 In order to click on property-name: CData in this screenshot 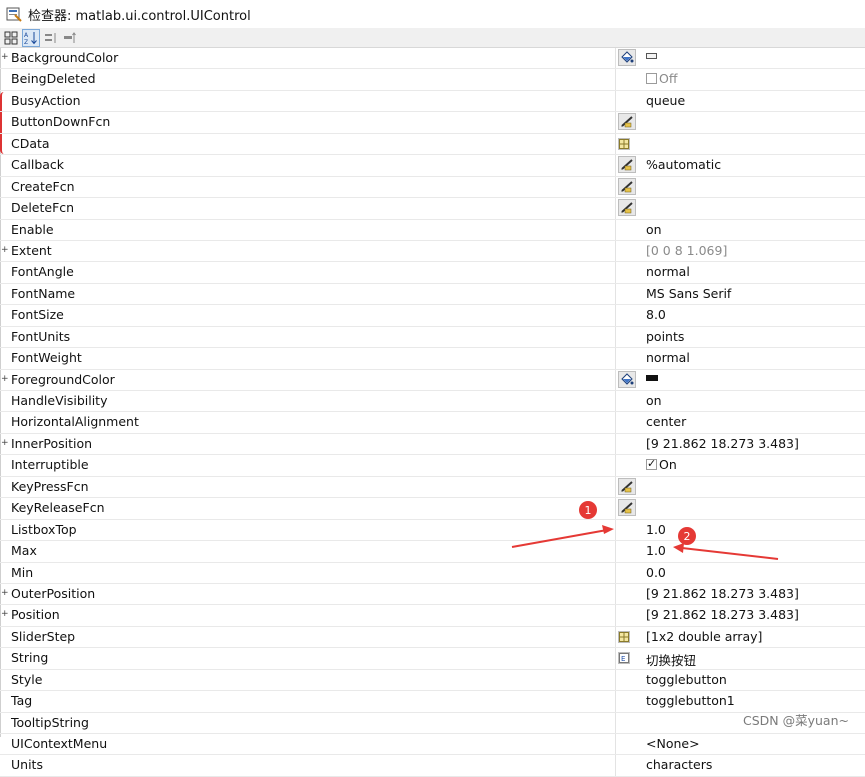, I will do `click(30, 143)`.